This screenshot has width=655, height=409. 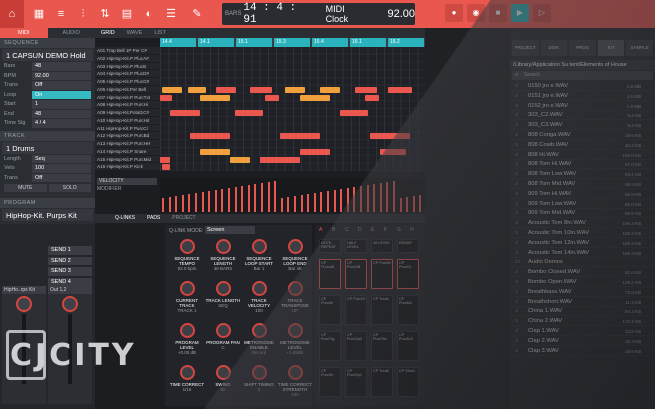 What do you see at coordinates (525, 48) in the screenshot?
I see `browser-tab: PROJECT` at bounding box center [525, 48].